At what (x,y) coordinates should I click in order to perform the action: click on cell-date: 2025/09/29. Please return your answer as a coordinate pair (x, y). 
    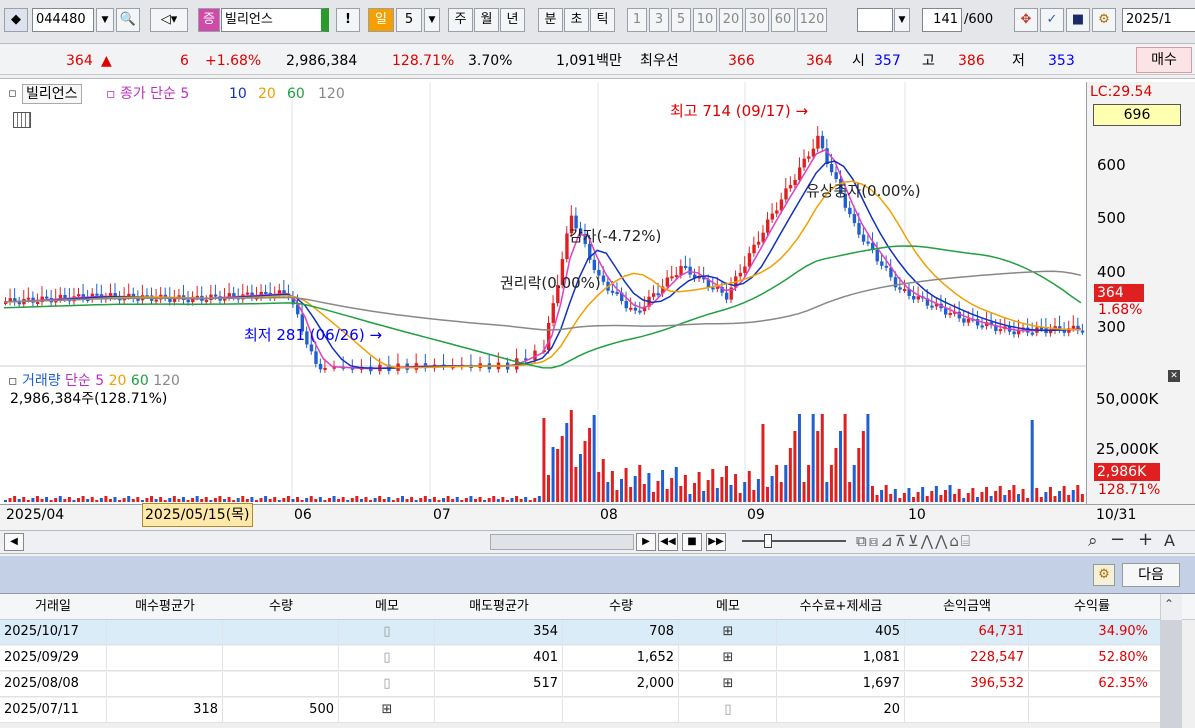
    Looking at the image, I should click on (41, 657).